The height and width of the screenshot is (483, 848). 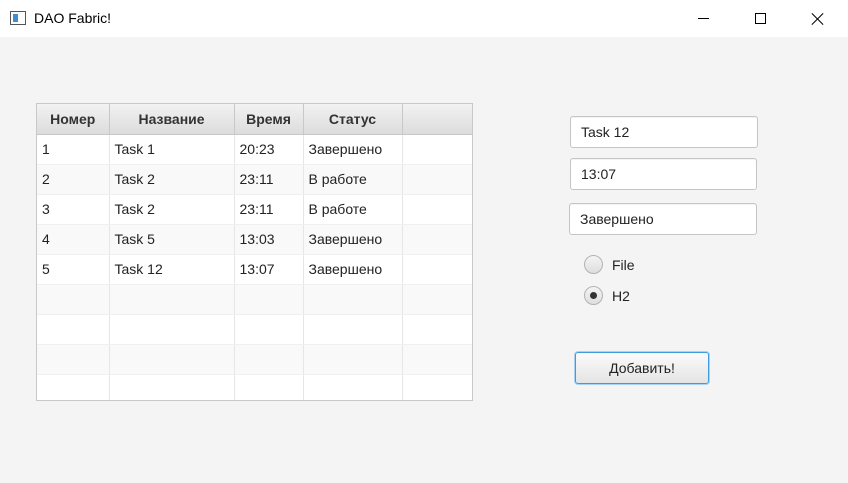 I want to click on cell-number: 1, so click(x=73, y=149).